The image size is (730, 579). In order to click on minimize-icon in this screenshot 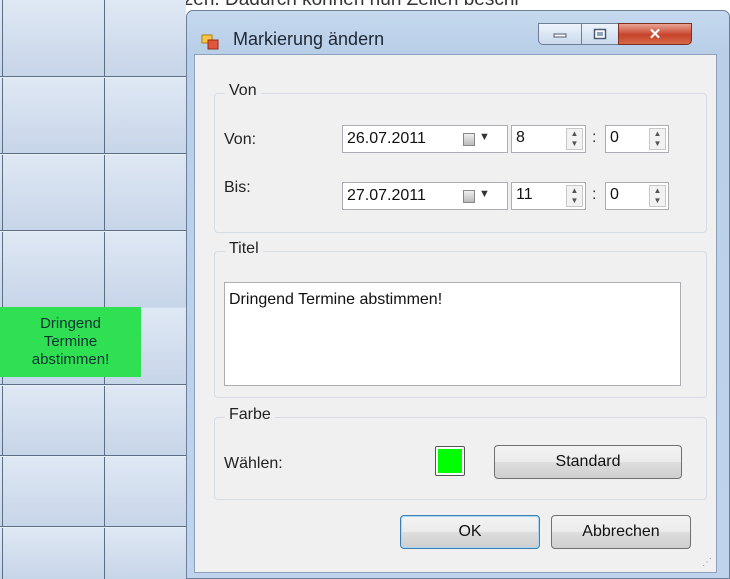, I will do `click(560, 35)`.